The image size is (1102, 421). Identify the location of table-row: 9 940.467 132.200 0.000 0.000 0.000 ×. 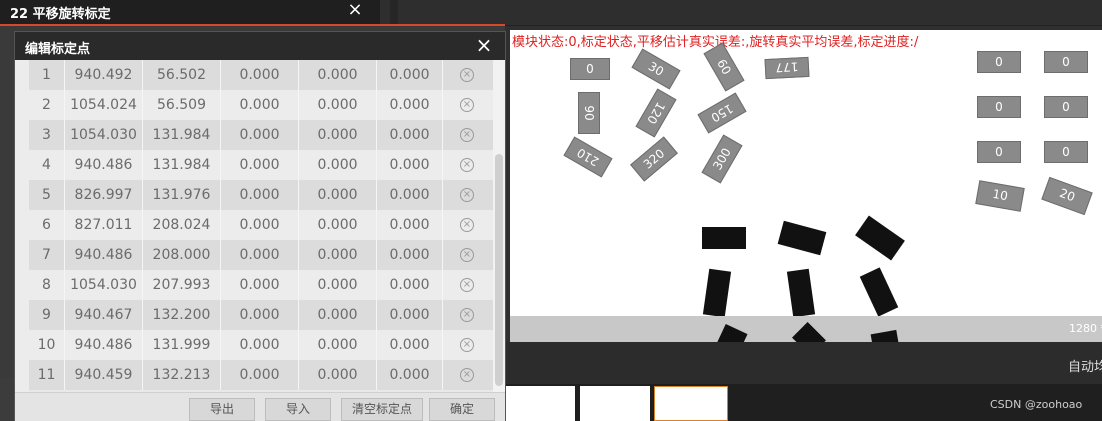
(261, 315).